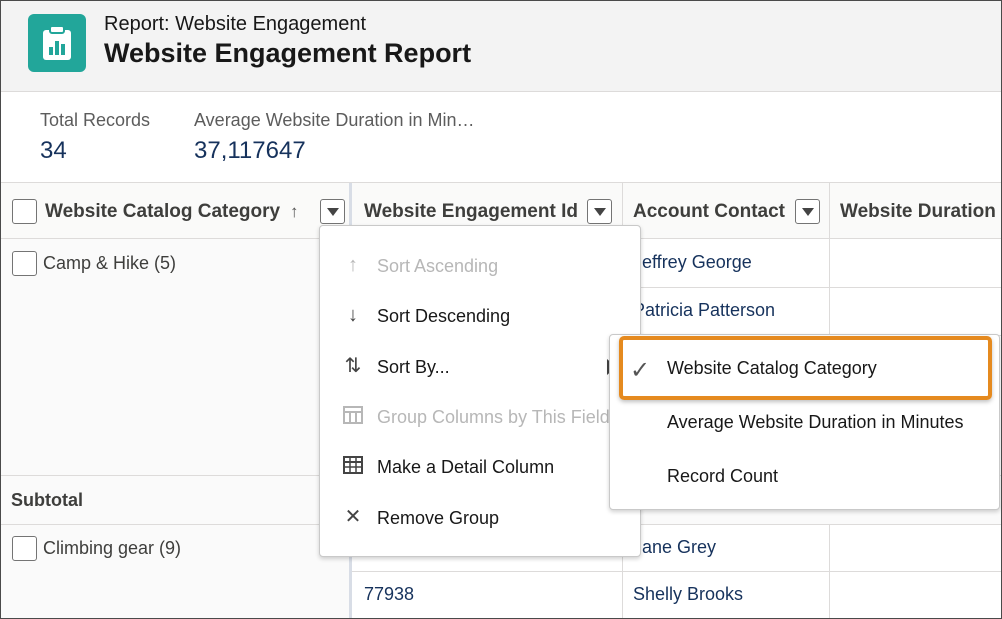 This screenshot has height=619, width=1002. Describe the element at coordinates (235, 24) in the screenshot. I see `object-label: Report: Website Engagement` at that location.